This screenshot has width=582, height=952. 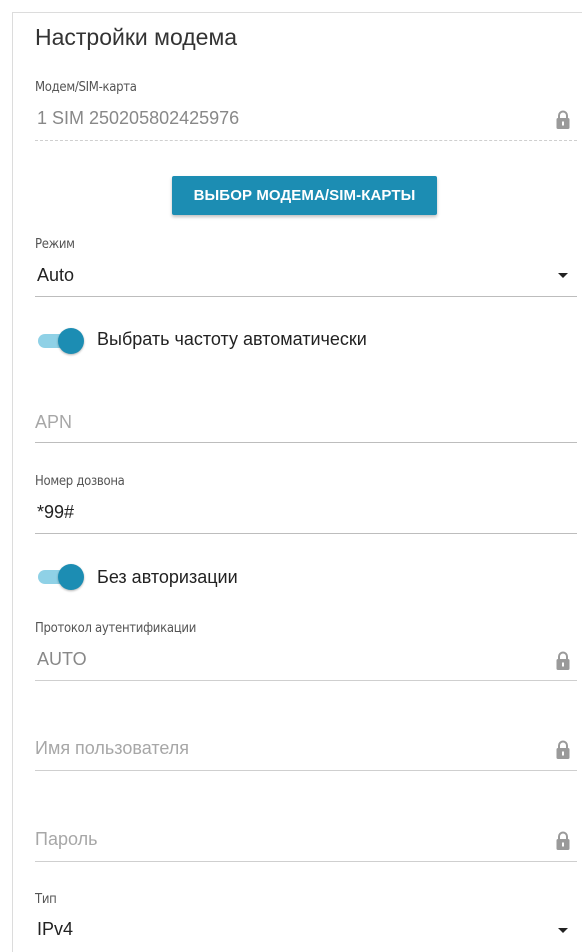 What do you see at coordinates (66, 839) in the screenshot?
I see `password-input: Пароль` at bounding box center [66, 839].